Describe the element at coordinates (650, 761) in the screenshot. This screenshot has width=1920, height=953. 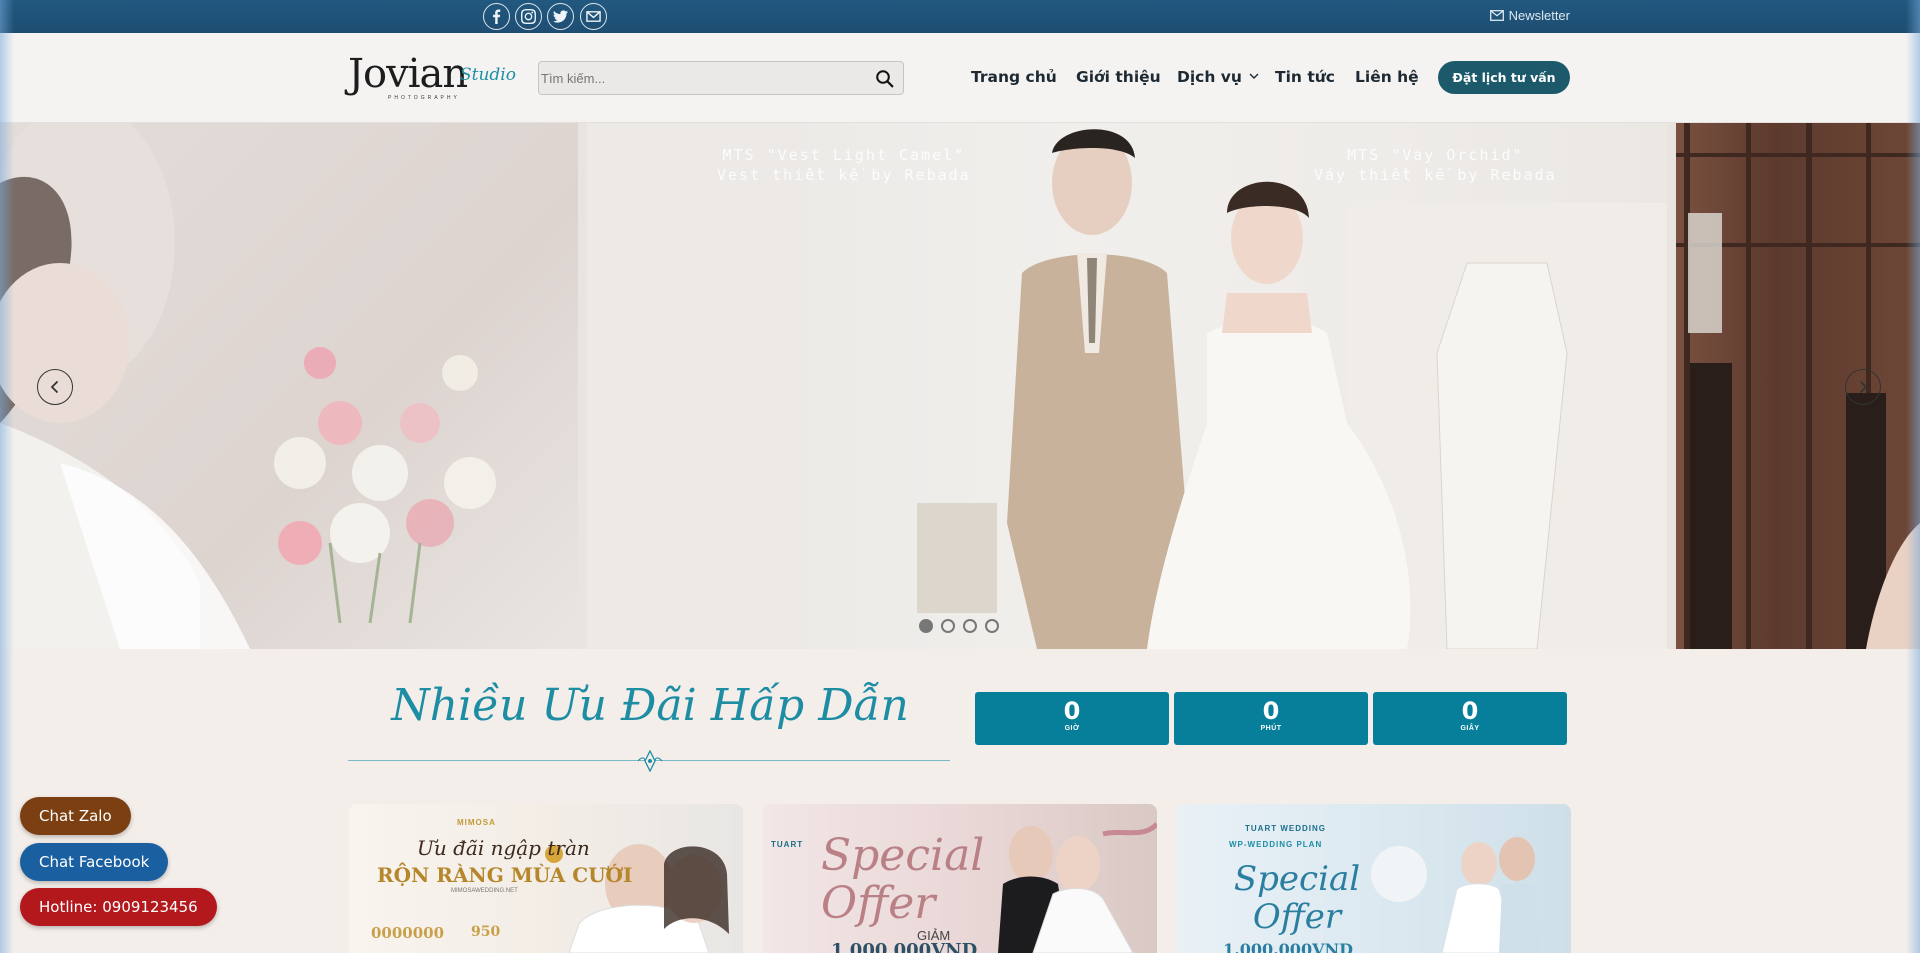
I see `divider-ornament-icon` at that location.